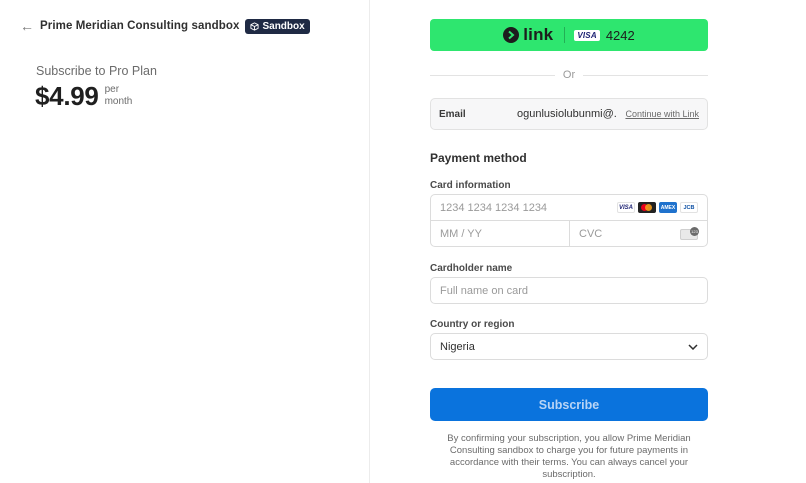 This screenshot has height=483, width=806. I want to click on visa-icon: VISA, so click(626, 207).